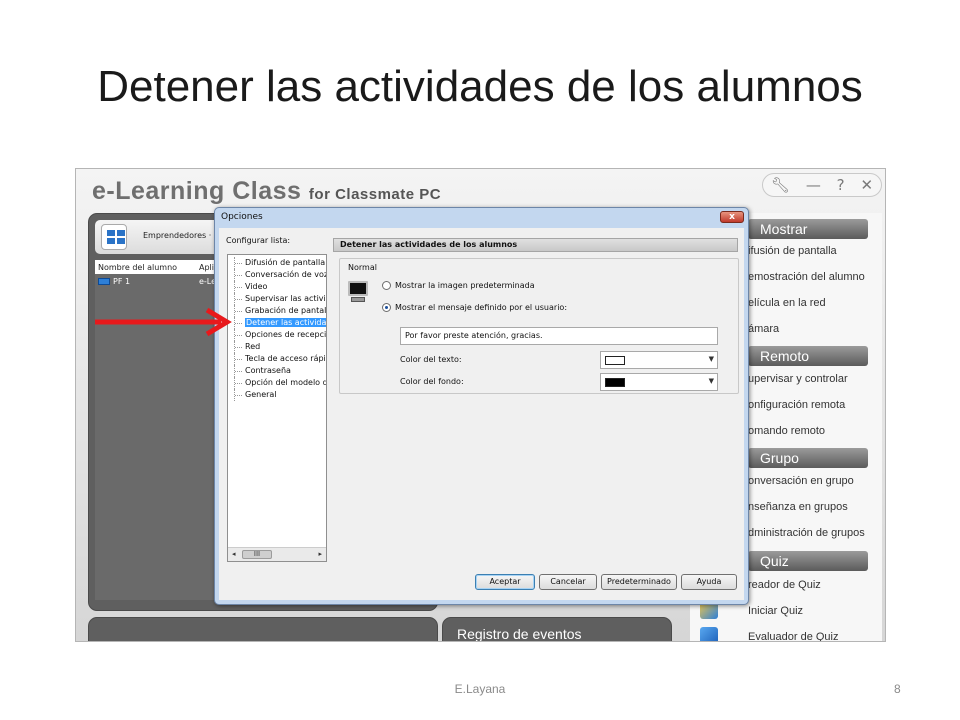  I want to click on tree-item-opciones-recepcion: Opciones de recepció, so click(280, 335).